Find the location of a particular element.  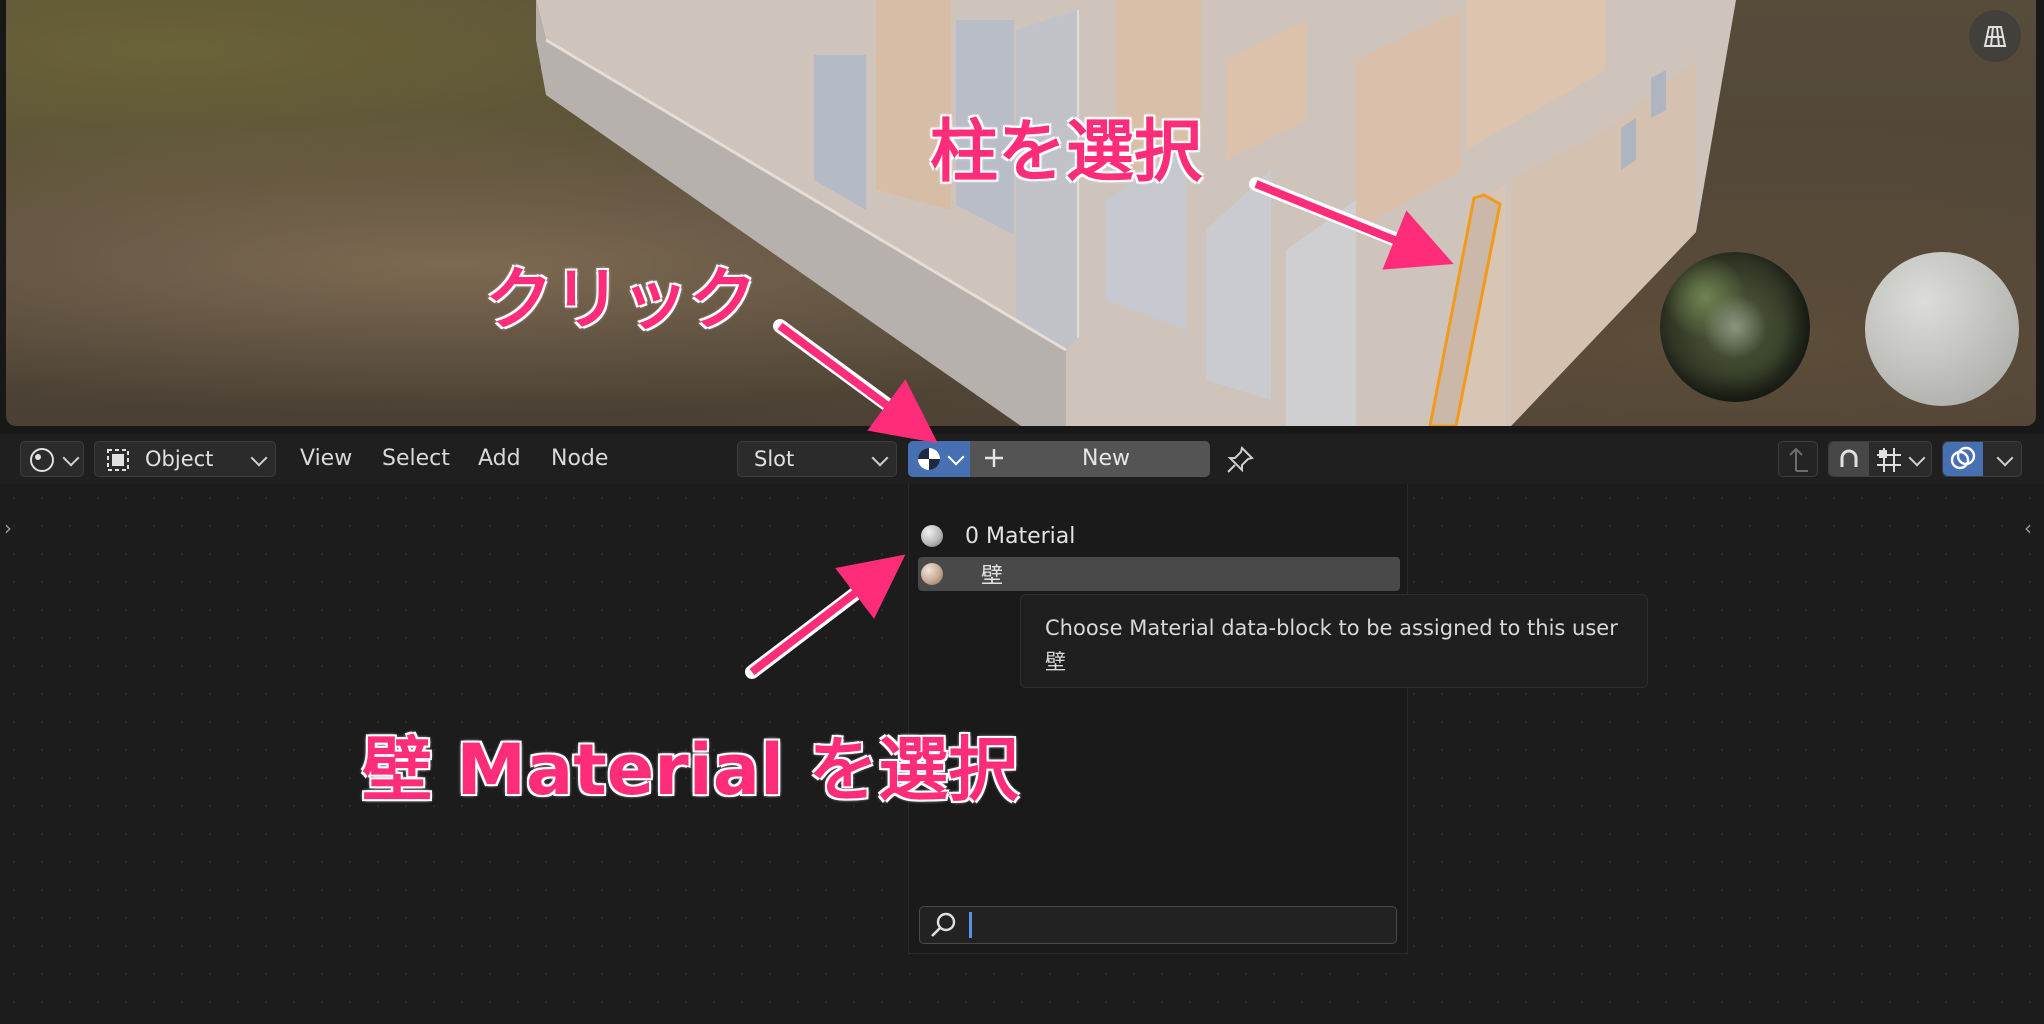

snap-grid-icon is located at coordinates (1889, 462).